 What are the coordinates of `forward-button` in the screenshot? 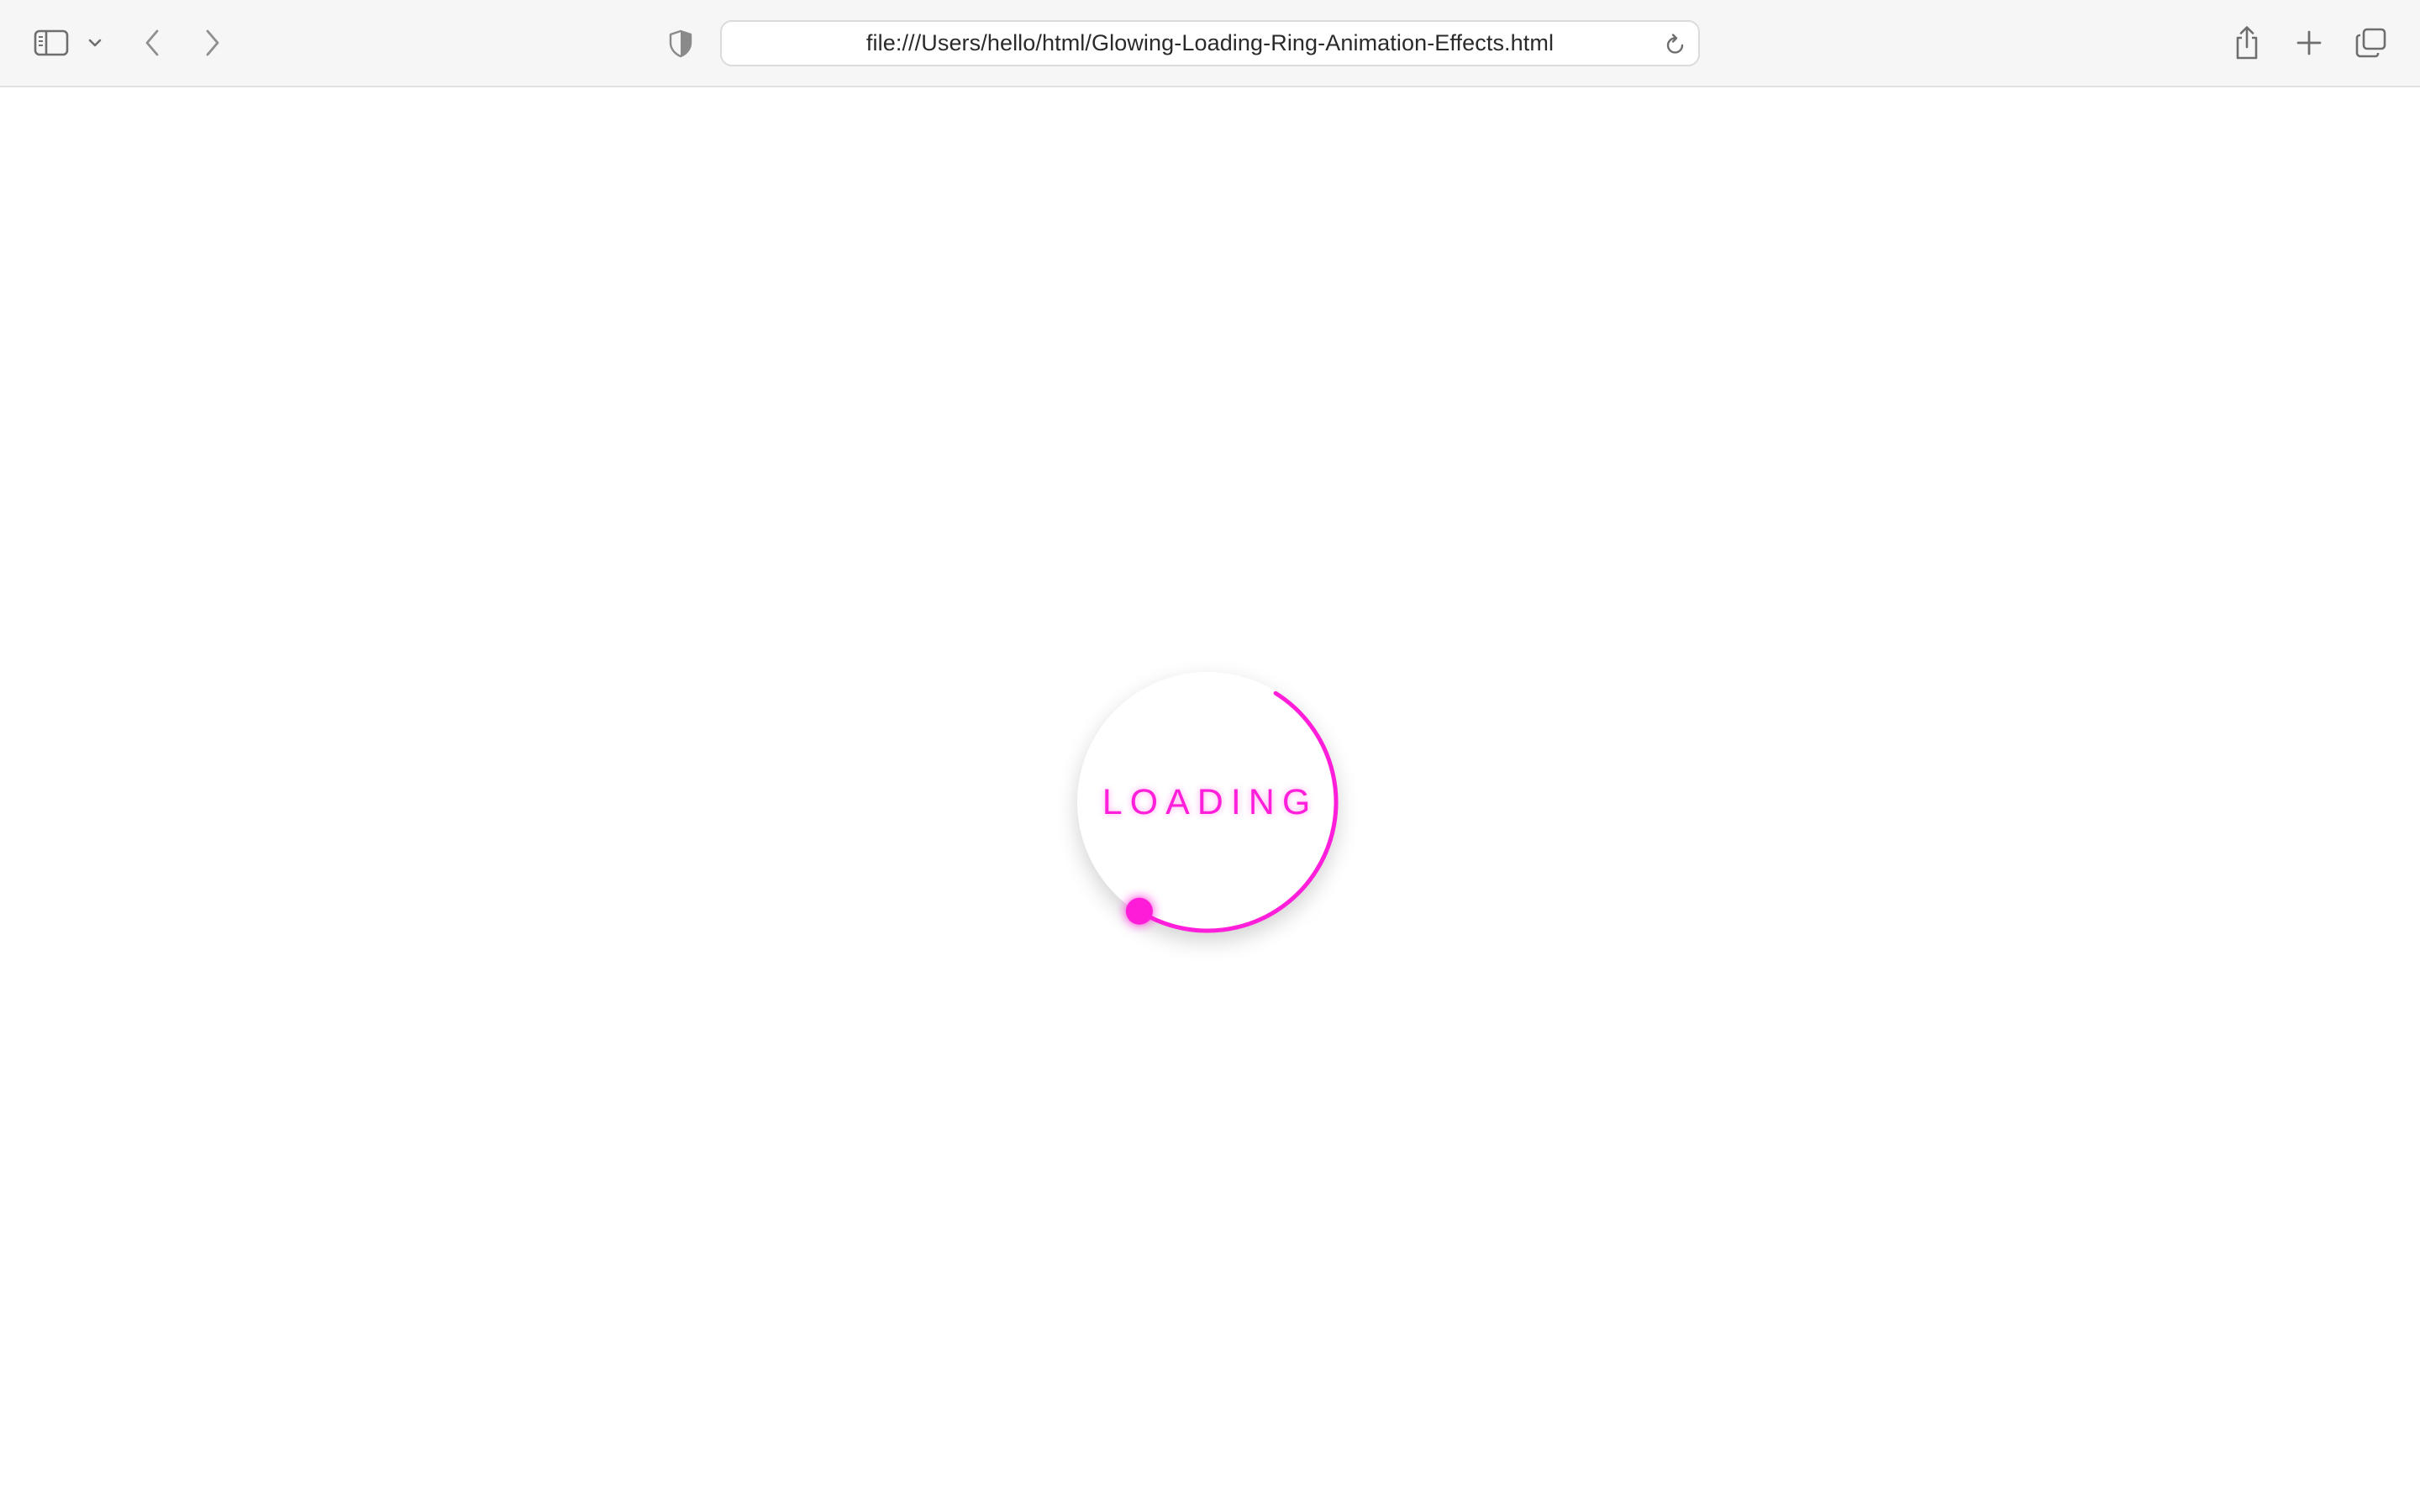 It's located at (212, 42).